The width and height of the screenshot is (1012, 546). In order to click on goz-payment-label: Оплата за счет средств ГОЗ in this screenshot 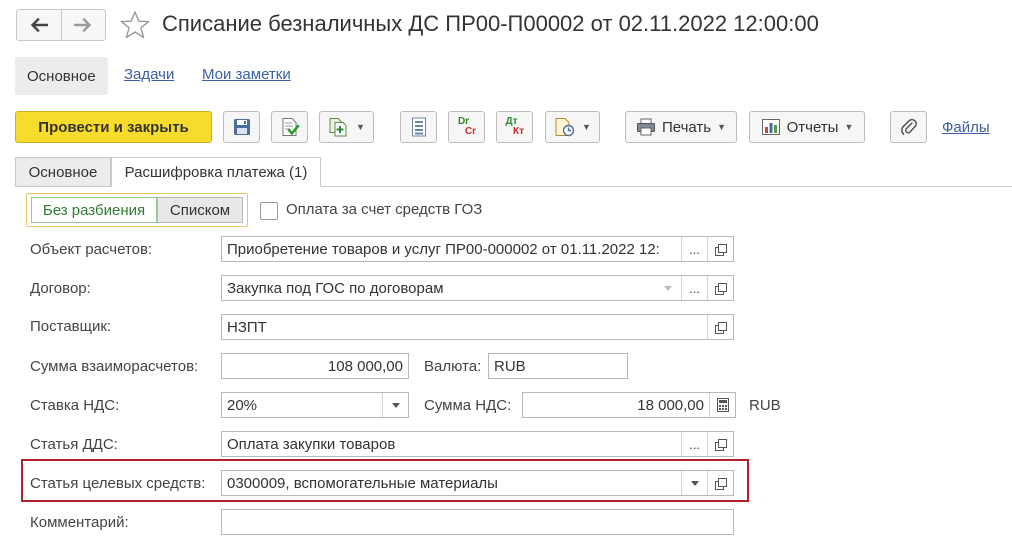, I will do `click(384, 209)`.